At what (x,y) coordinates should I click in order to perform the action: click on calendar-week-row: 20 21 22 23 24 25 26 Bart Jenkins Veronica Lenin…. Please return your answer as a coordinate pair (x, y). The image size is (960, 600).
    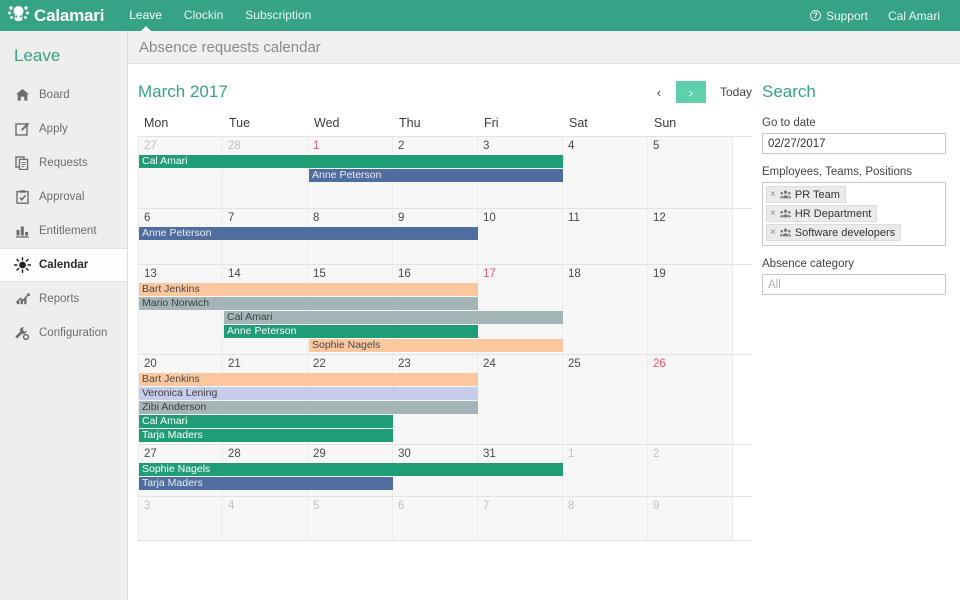
    Looking at the image, I should click on (445, 400).